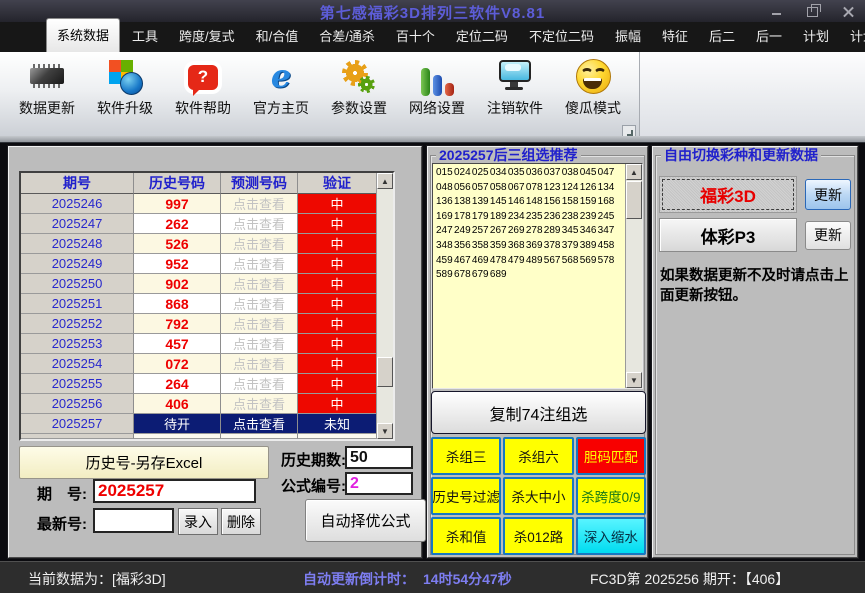 The height and width of the screenshot is (593, 865). I want to click on tab-后二: 后二, so click(722, 36).